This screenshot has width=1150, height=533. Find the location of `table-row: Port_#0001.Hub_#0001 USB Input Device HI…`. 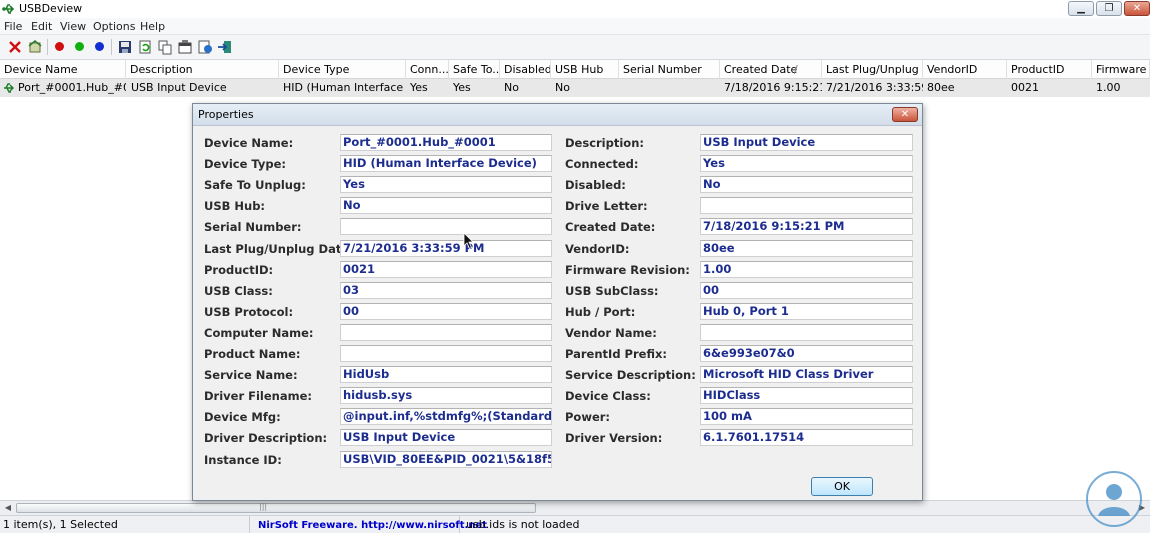

table-row: Port_#0001.Hub_#0001 USB Input Device HI… is located at coordinates (575, 88).